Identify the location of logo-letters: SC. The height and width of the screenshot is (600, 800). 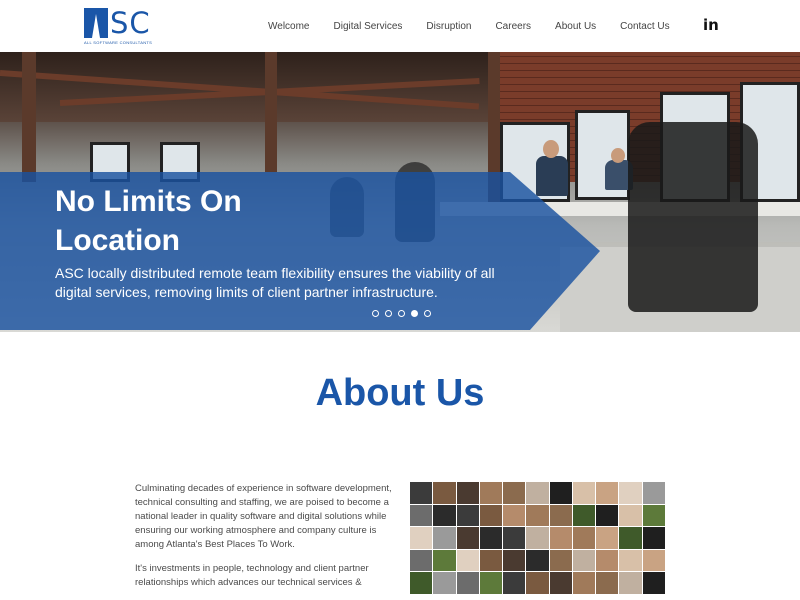
(130, 23).